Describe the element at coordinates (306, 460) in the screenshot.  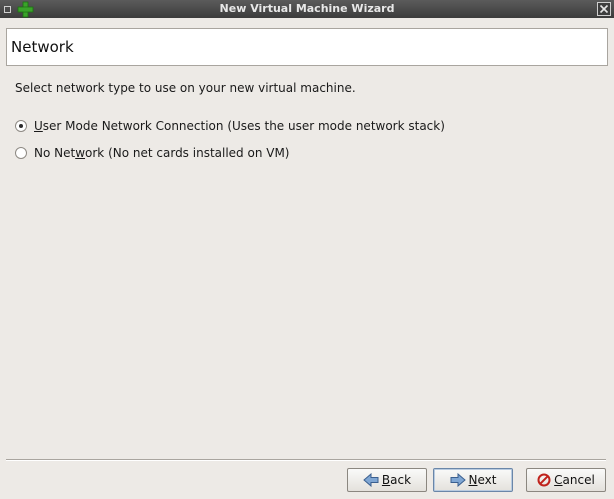
I see `button-separator` at that location.